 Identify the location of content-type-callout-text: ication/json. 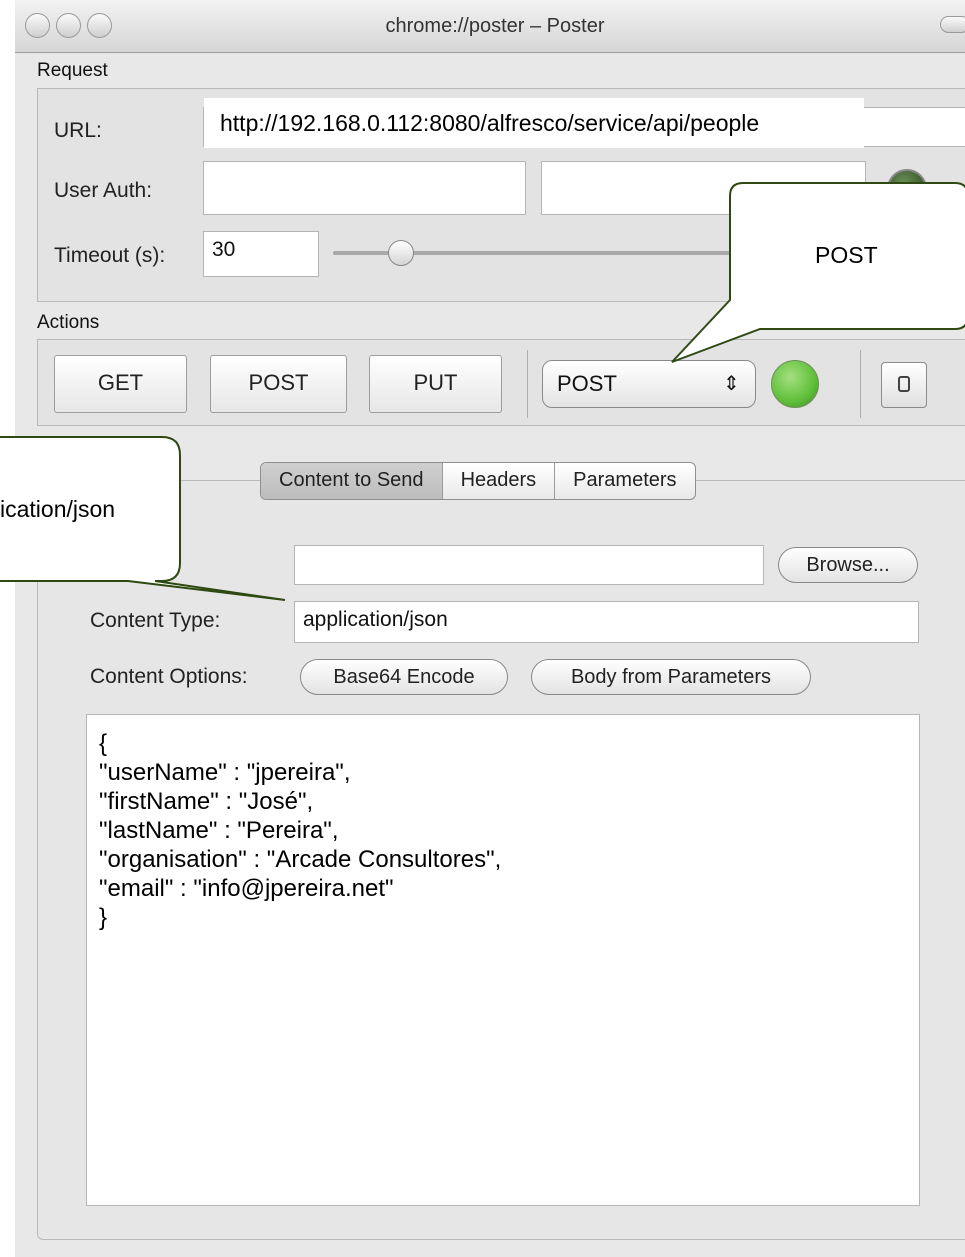
(58, 509).